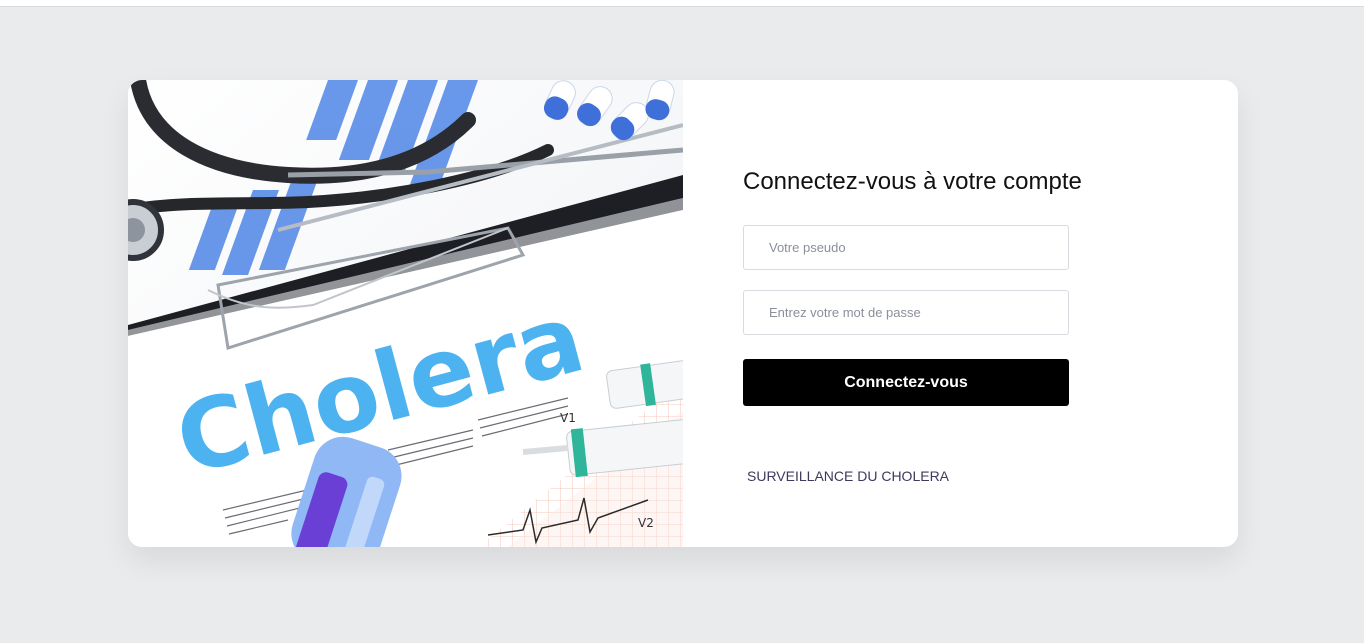 Image resolution: width=1364 pixels, height=643 pixels. What do you see at coordinates (906, 312) in the screenshot?
I see `password-input` at bounding box center [906, 312].